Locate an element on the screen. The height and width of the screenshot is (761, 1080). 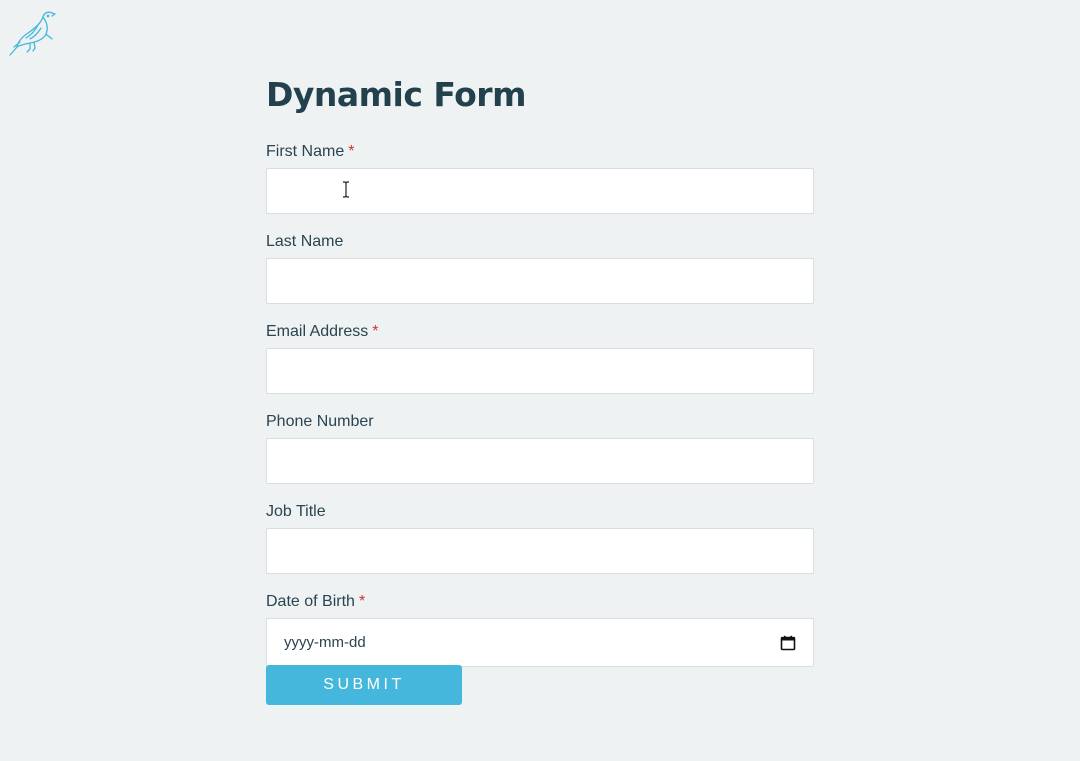
submit-button: SUBMIT is located at coordinates (364, 685).